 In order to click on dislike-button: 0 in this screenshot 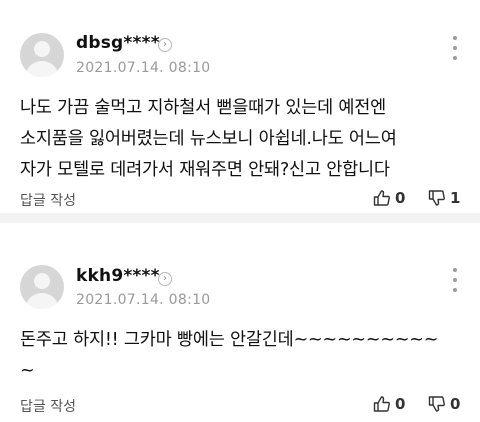, I will do `click(444, 404)`.